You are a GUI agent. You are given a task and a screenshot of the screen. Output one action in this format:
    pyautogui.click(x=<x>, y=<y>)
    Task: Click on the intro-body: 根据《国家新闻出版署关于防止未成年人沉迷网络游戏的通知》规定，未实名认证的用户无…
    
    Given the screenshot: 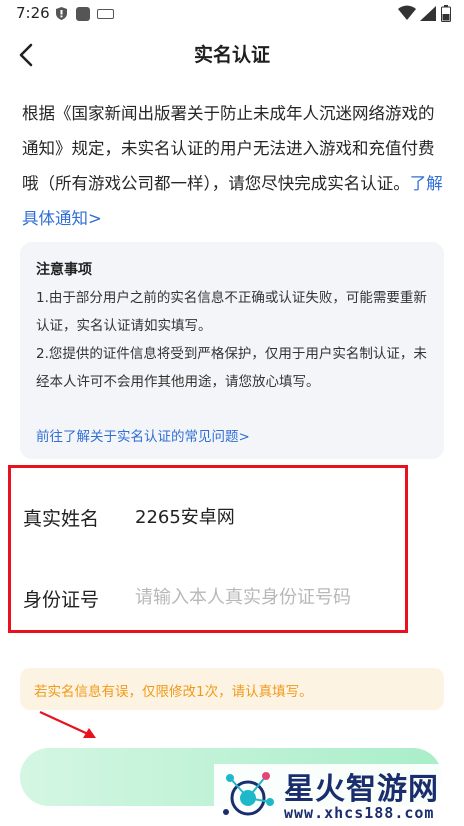 What is the action you would take?
    pyautogui.click(x=228, y=148)
    